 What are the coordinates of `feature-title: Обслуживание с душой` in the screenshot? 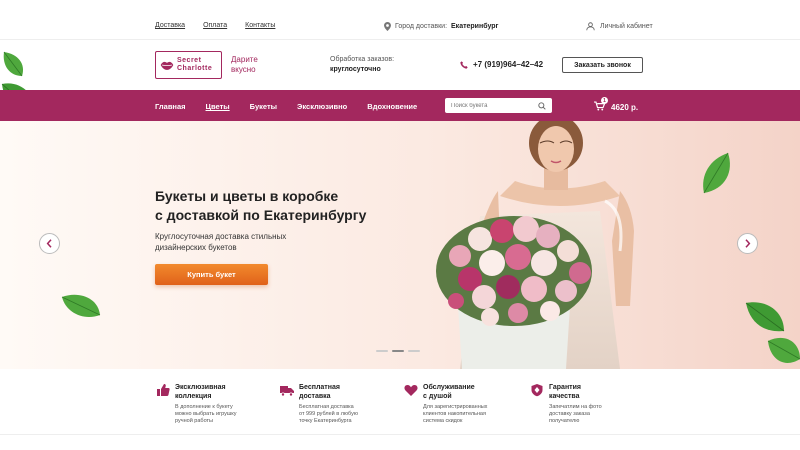 It's located at (473, 392).